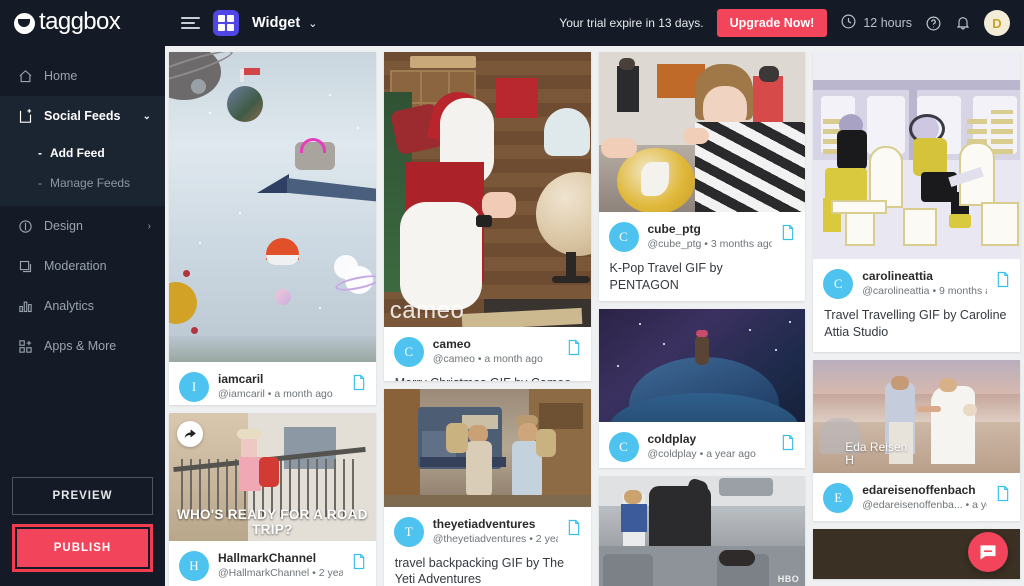  I want to click on hamburger-icon, so click(190, 23).